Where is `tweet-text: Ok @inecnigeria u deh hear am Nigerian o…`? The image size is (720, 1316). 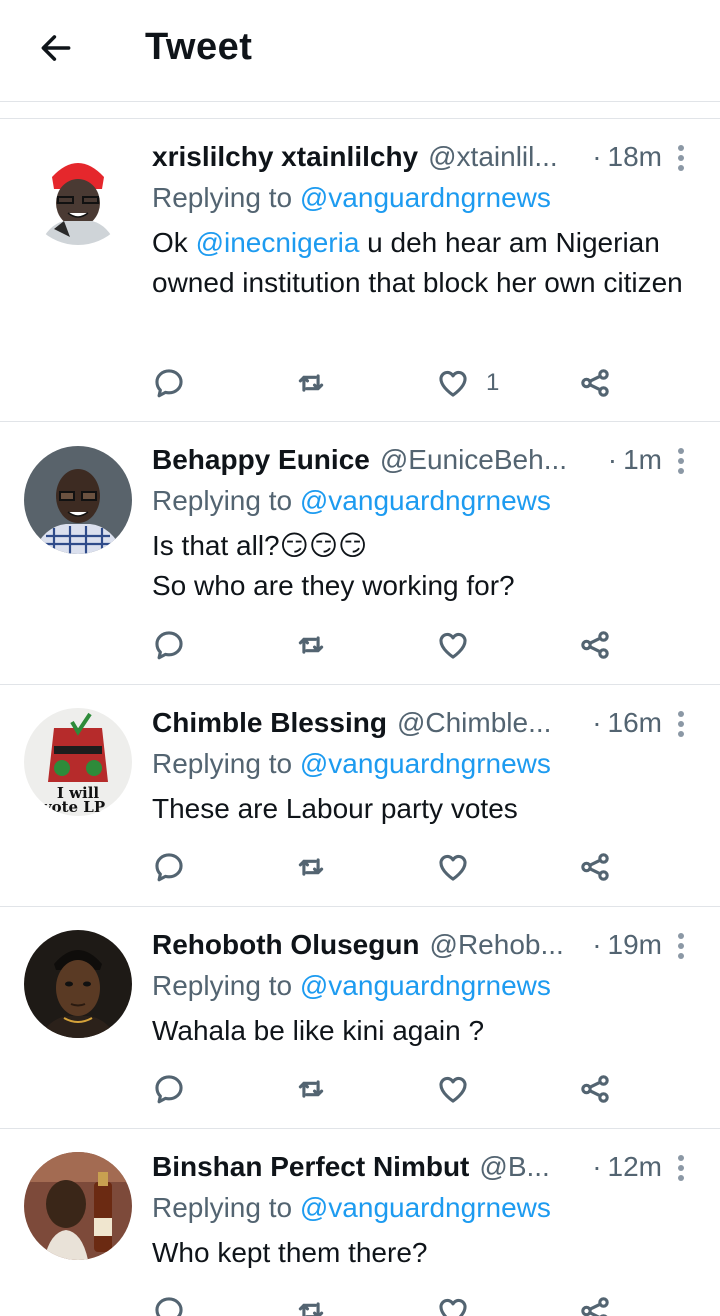
tweet-text: Ok @inecnigeria u deh hear am Nigerian o… is located at coordinates (417, 262).